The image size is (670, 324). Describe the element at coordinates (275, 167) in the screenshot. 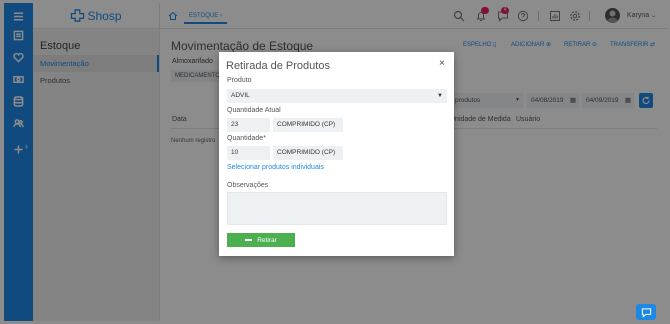

I see `select-individual-products-link: Selecionar produtos individuais` at that location.